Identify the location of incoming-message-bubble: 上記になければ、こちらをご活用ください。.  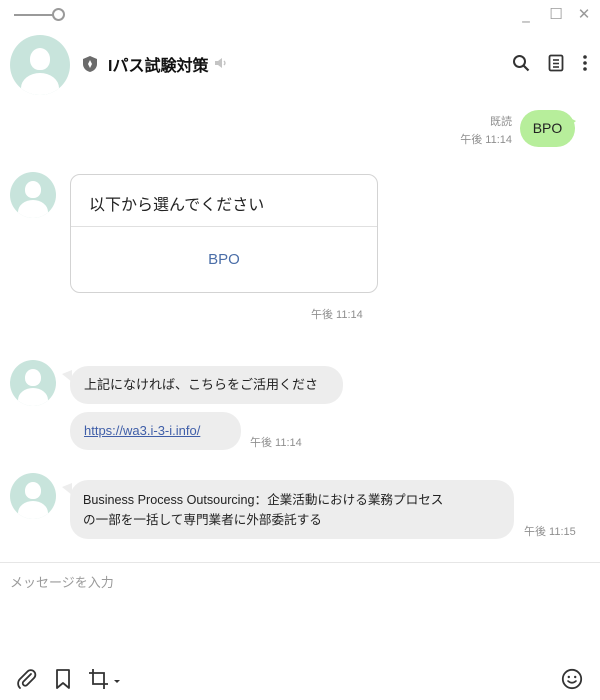
(206, 398).